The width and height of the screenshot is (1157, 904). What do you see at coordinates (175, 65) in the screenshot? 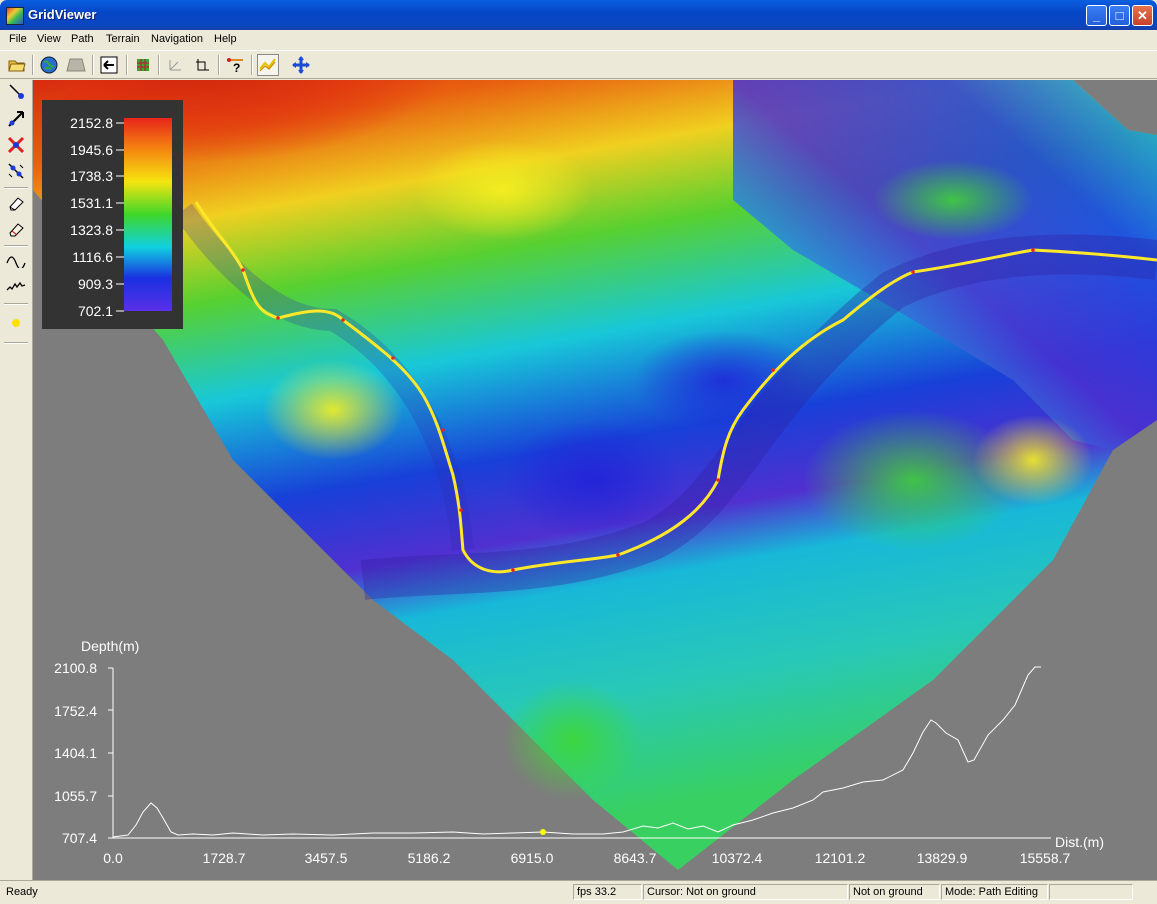
I see `axis-icon` at bounding box center [175, 65].